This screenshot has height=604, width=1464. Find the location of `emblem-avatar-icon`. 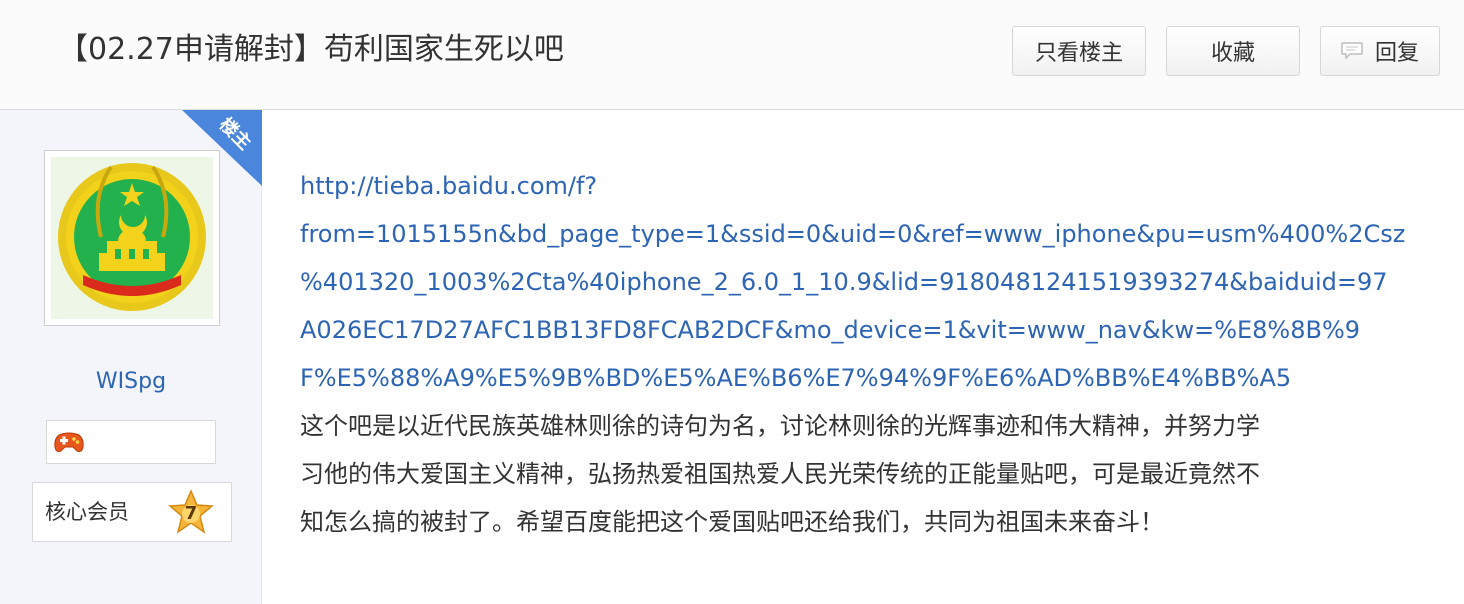

emblem-avatar-icon is located at coordinates (132, 238).